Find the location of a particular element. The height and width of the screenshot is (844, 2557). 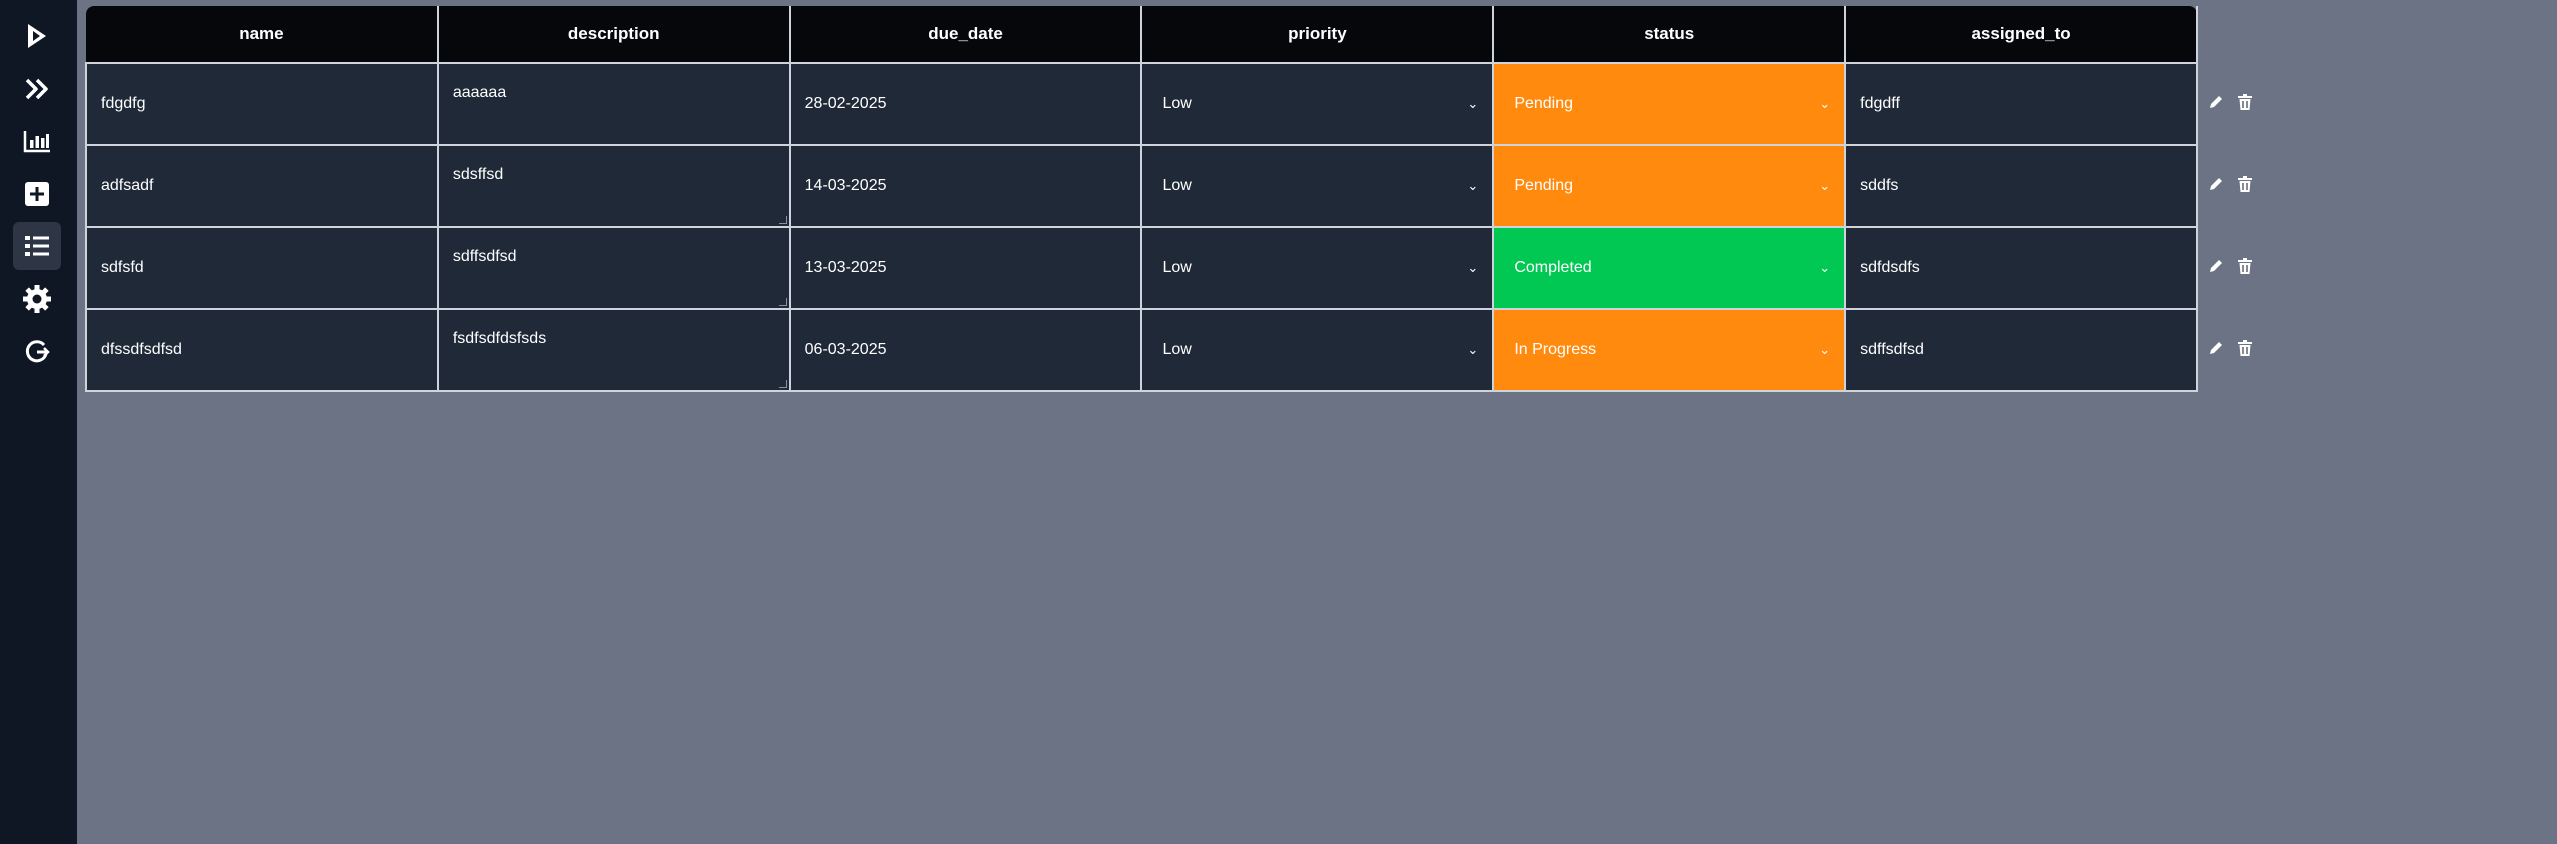

column-header-priority: priority is located at coordinates (1317, 35).